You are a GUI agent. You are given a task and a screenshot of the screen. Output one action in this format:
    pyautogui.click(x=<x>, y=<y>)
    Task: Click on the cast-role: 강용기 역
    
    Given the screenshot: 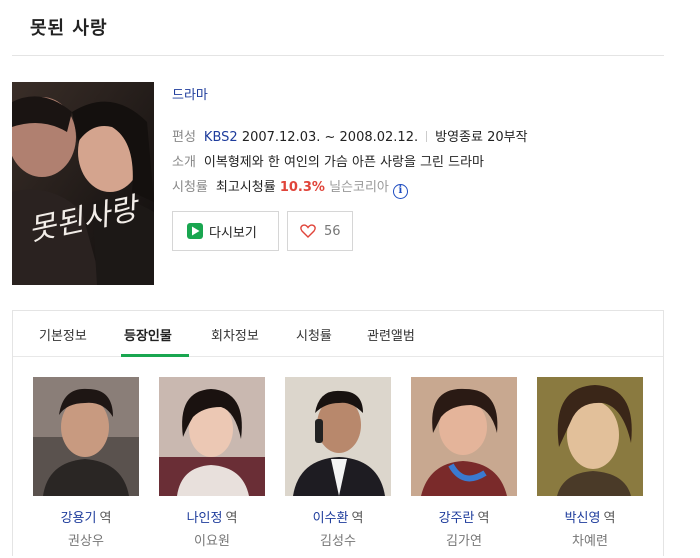 What is the action you would take?
    pyautogui.click(x=86, y=516)
    